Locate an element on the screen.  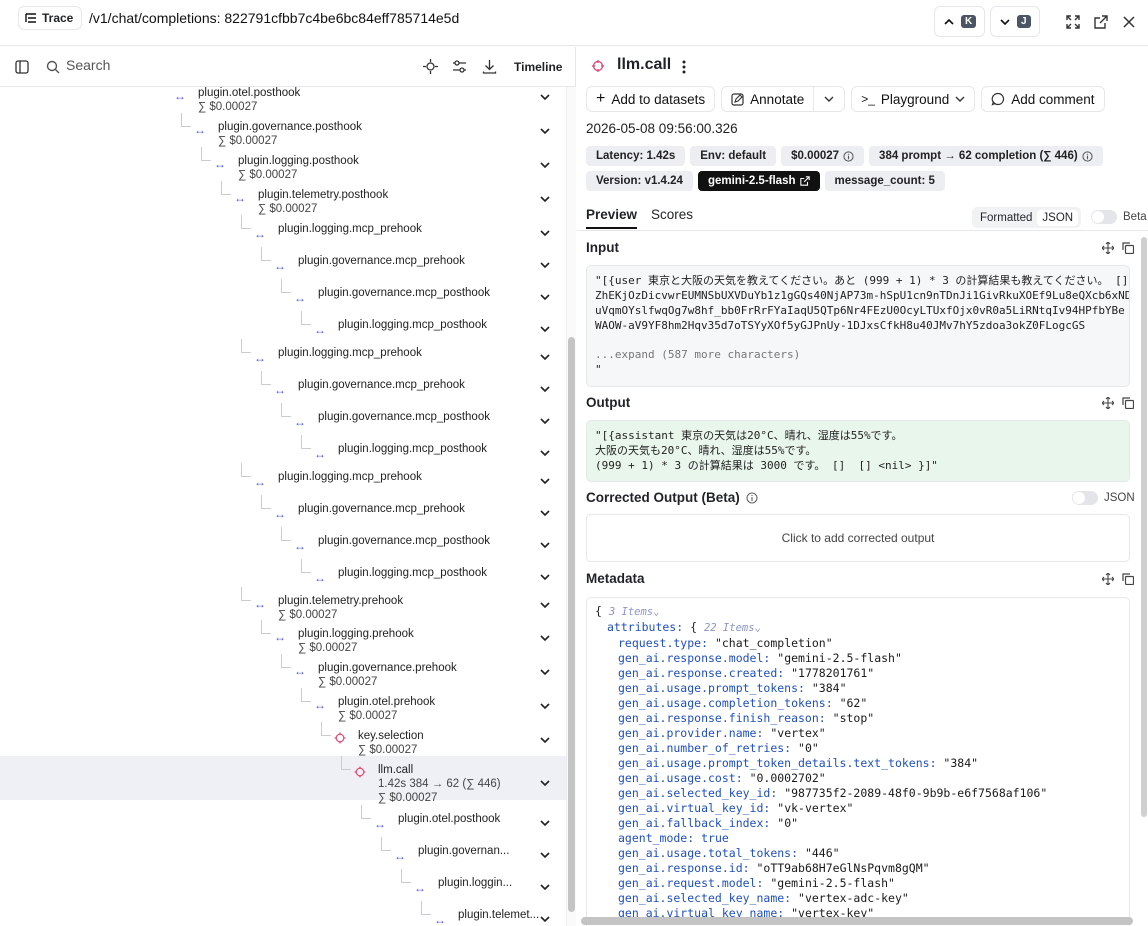
previous-trace-button: K is located at coordinates (960, 21).